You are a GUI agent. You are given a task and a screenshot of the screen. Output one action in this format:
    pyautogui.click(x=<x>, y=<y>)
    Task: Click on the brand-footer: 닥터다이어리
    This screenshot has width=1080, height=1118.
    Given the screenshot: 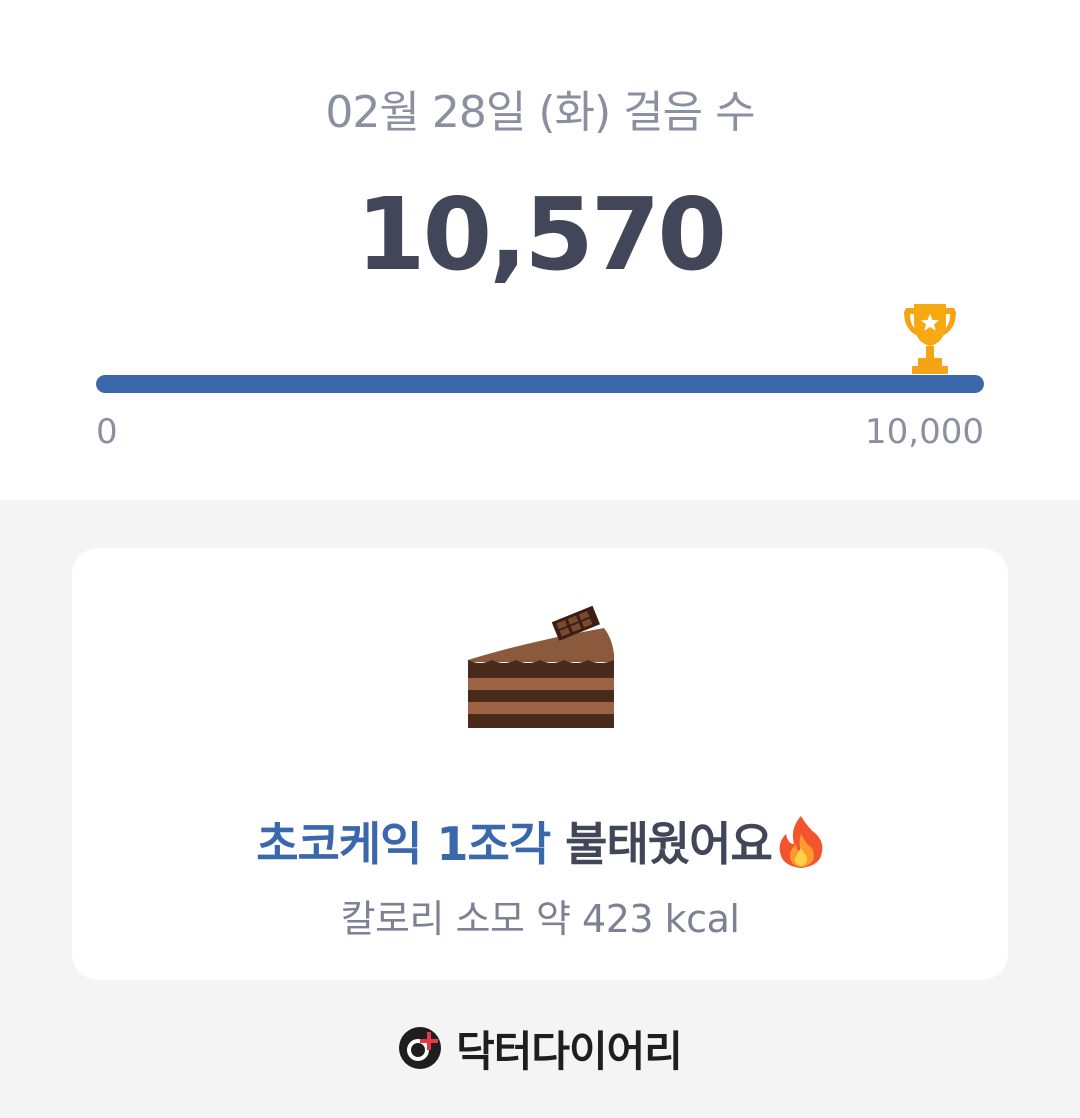 What is the action you would take?
    pyautogui.click(x=540, y=1048)
    